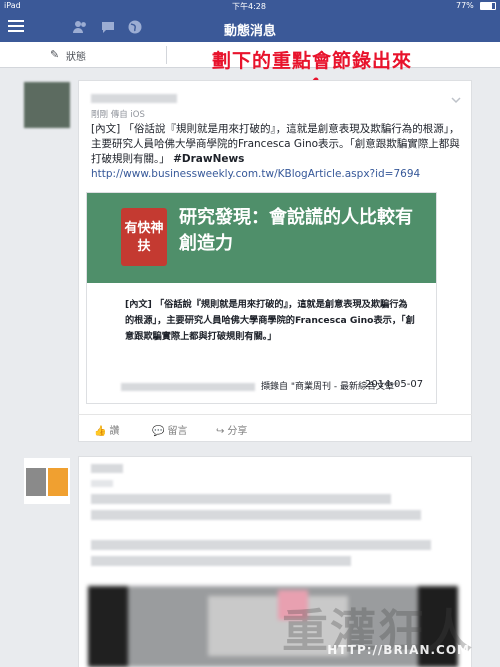 The image size is (500, 667). Describe the element at coordinates (55, 54) in the screenshot. I see `edit-icon: ✎` at that location.